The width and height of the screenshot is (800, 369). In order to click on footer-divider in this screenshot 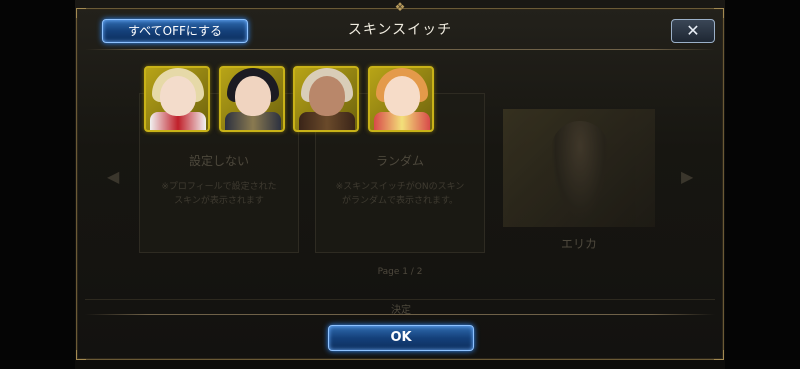, I will do `click(400, 314)`.